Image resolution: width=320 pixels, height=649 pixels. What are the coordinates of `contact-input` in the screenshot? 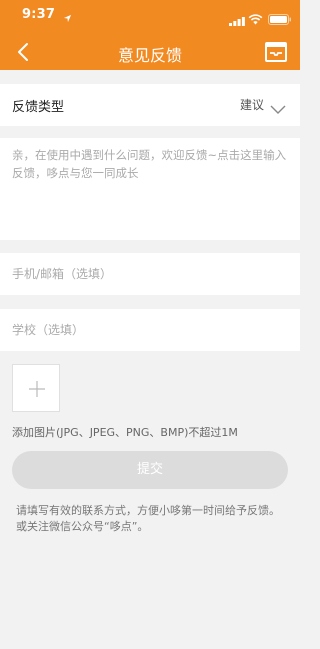 It's located at (150, 274).